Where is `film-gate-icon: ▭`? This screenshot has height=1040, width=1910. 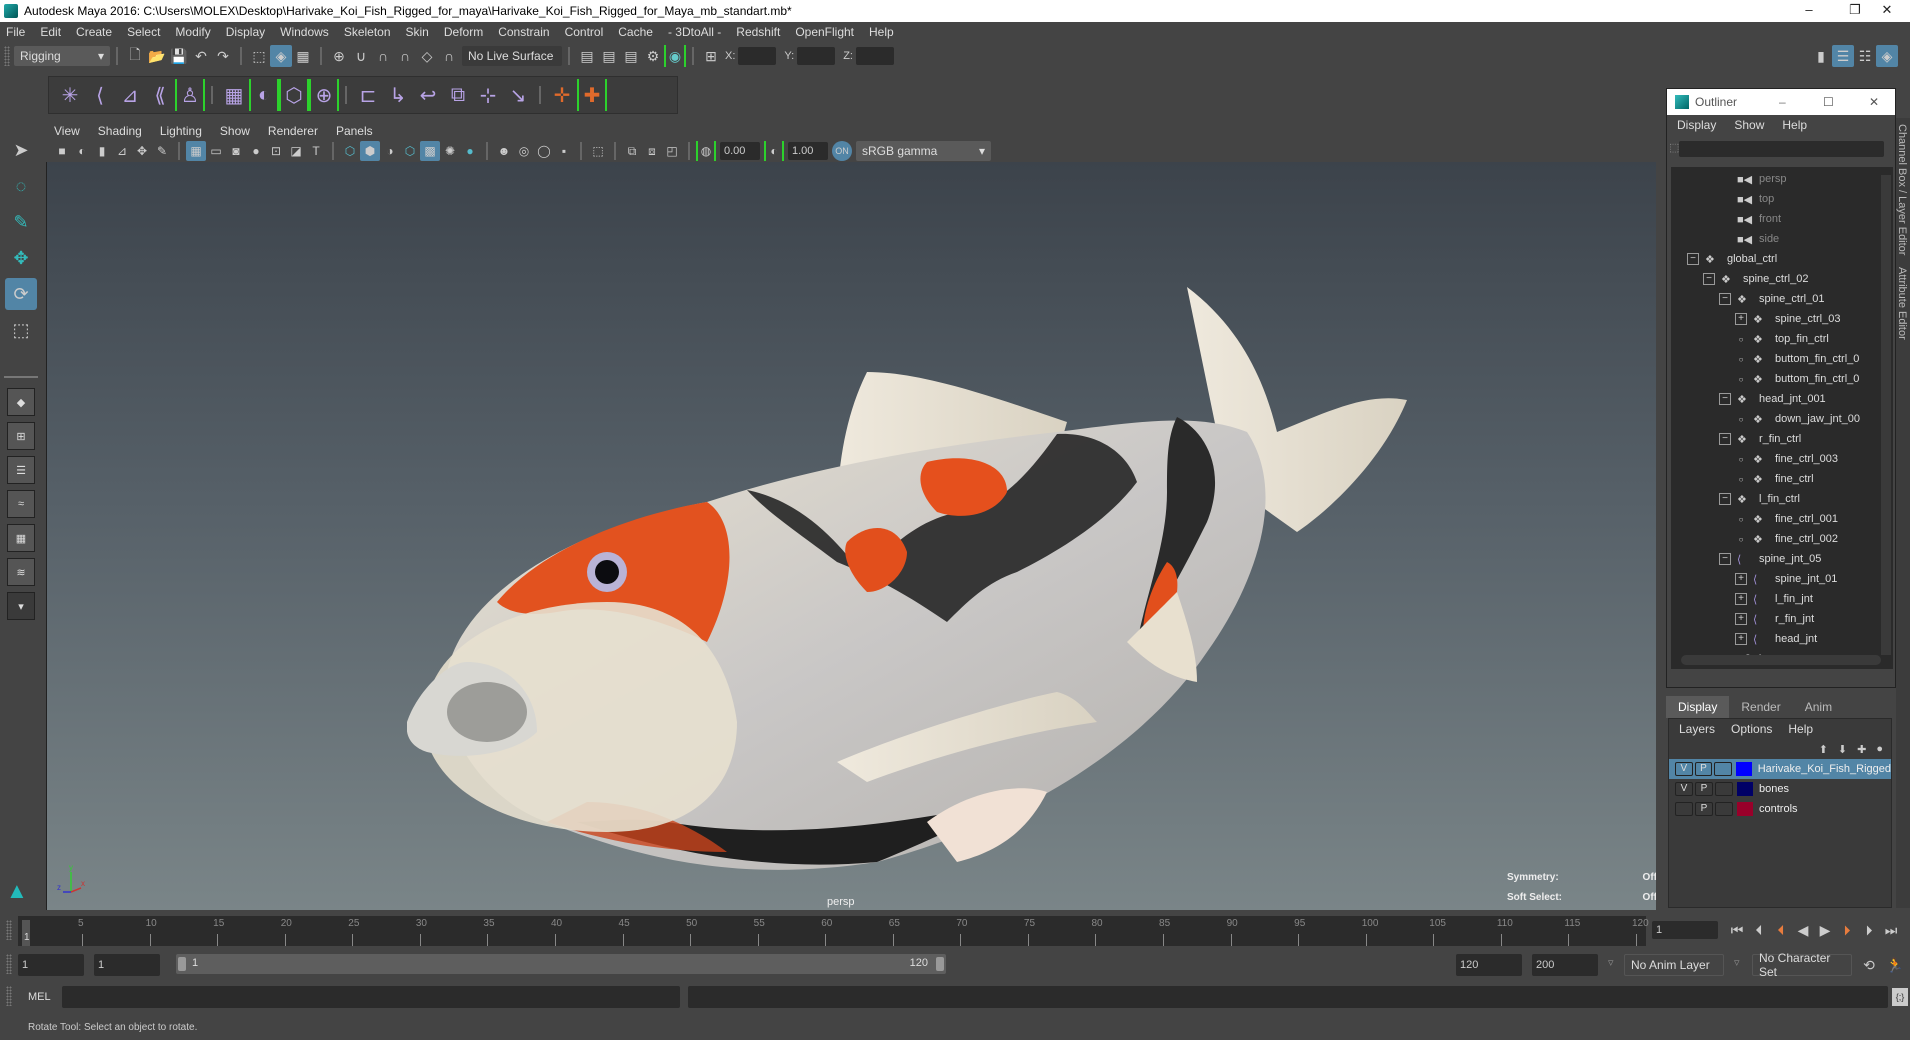 film-gate-icon: ▭ is located at coordinates (216, 151).